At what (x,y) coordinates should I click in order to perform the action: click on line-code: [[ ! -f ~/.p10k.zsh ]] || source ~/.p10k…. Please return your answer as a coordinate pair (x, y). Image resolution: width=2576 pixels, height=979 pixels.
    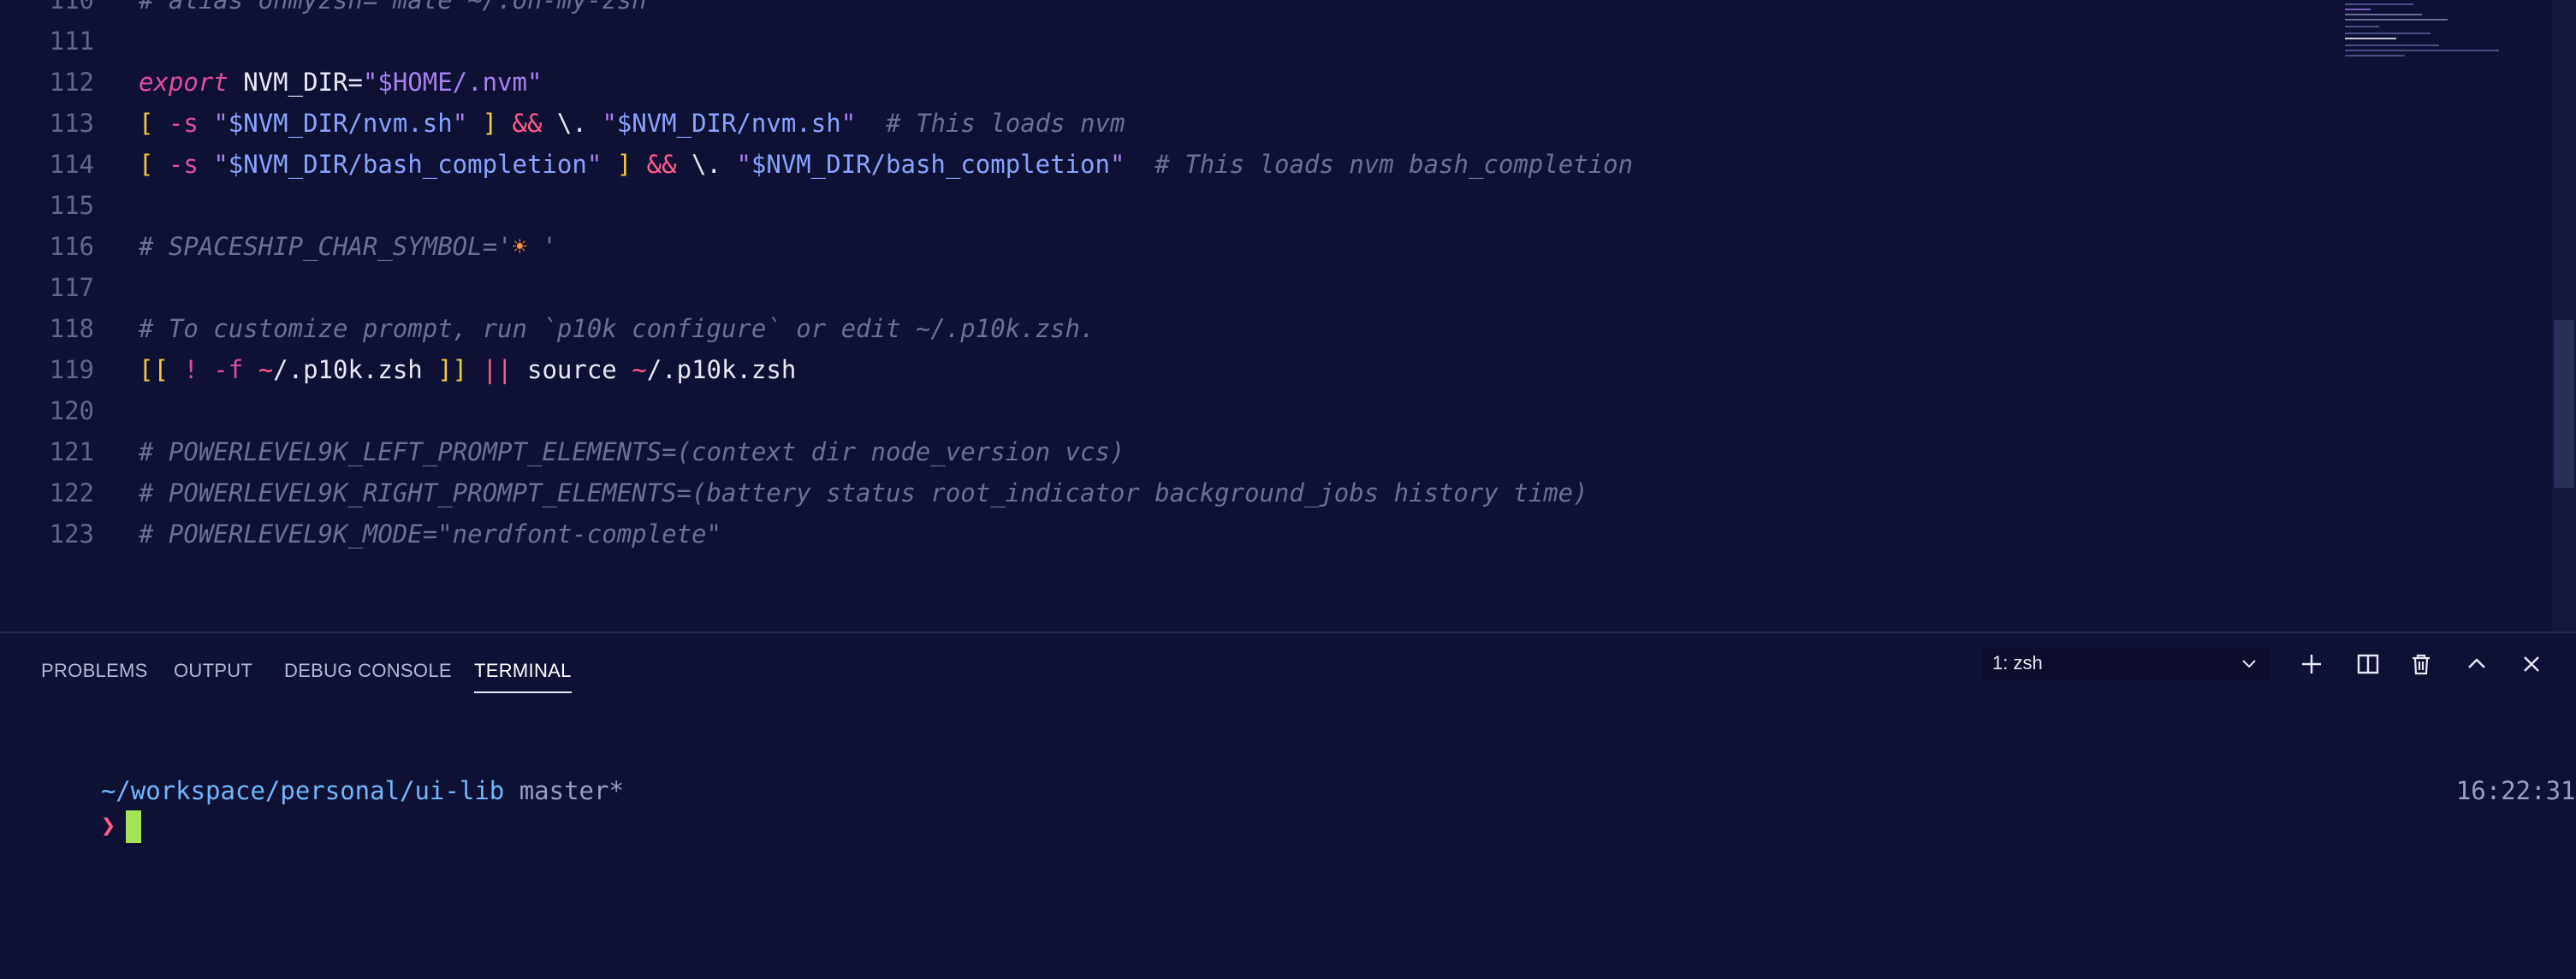
    Looking at the image, I should click on (467, 369).